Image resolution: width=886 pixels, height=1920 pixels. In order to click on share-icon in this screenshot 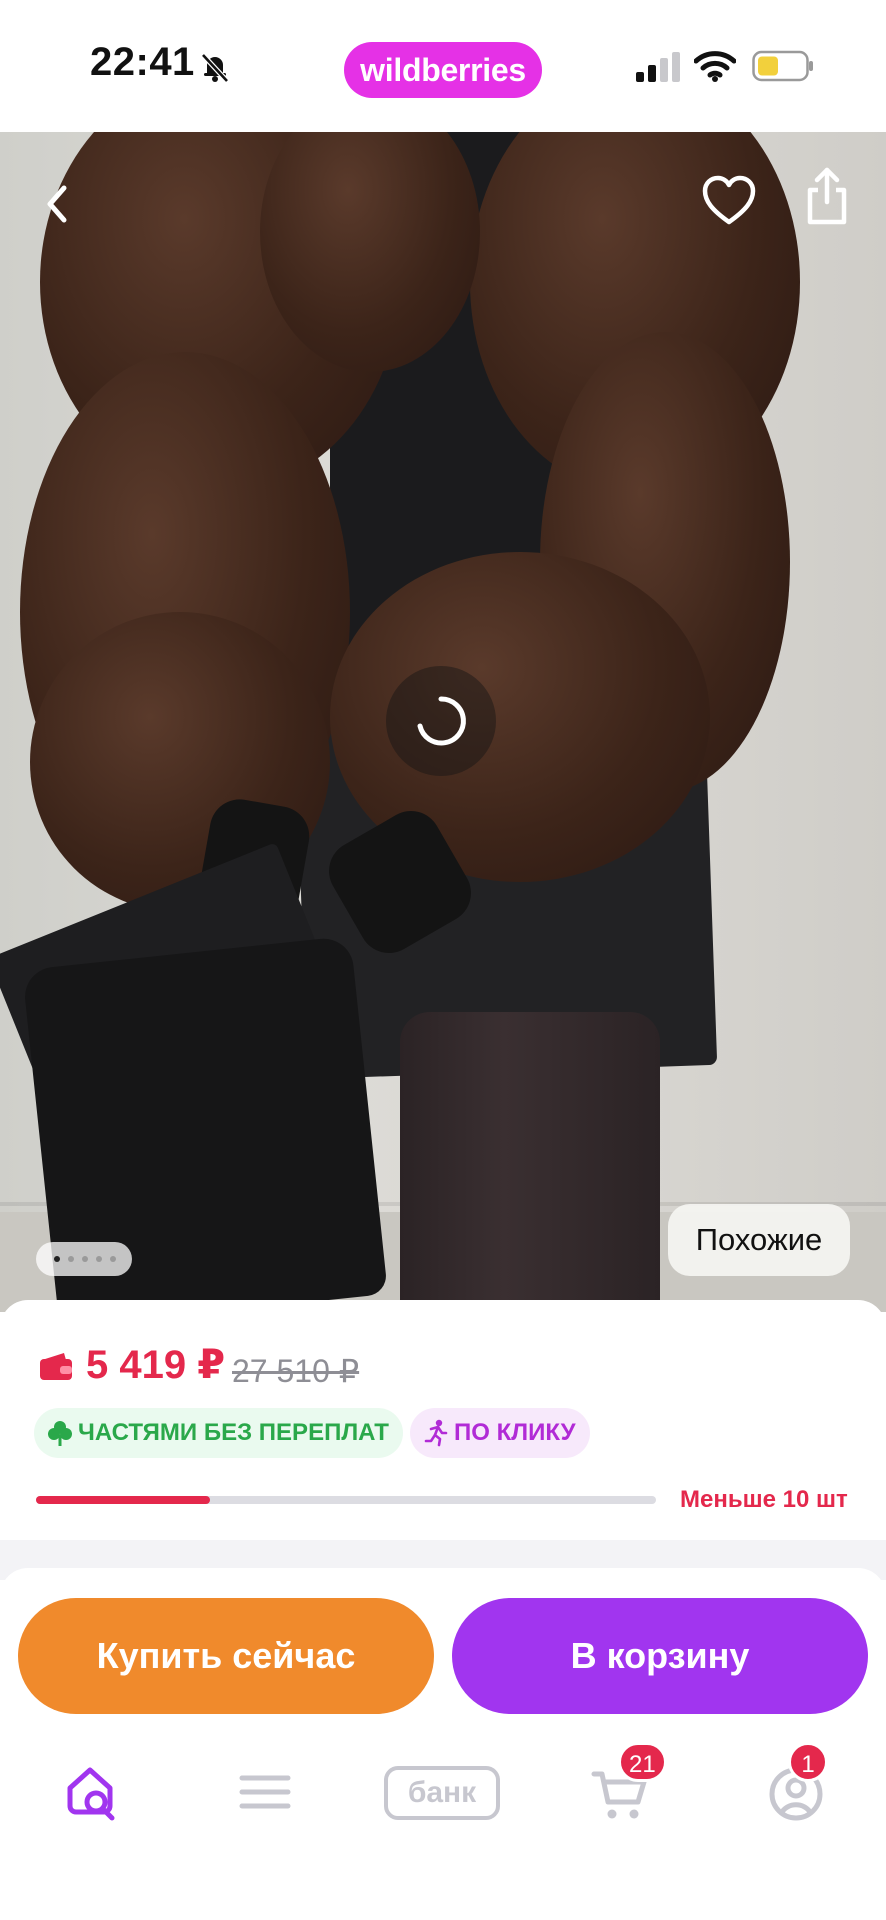, I will do `click(827, 195)`.